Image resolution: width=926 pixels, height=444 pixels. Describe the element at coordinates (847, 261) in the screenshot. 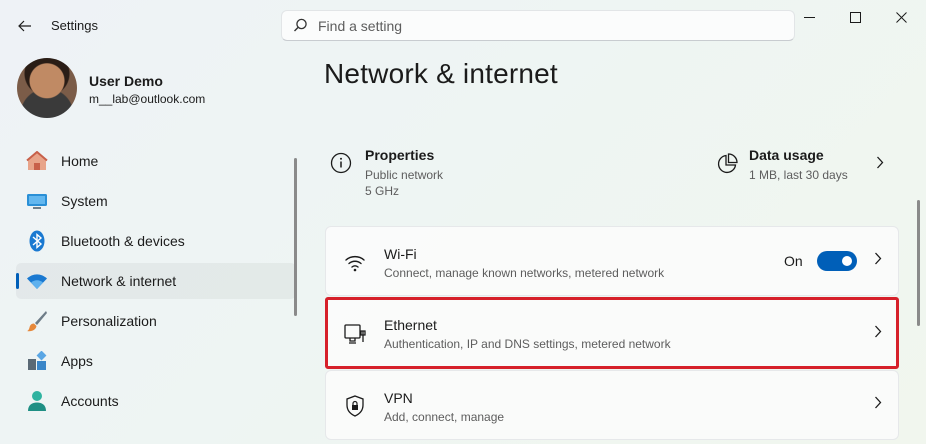

I see `toggle-knob` at that location.